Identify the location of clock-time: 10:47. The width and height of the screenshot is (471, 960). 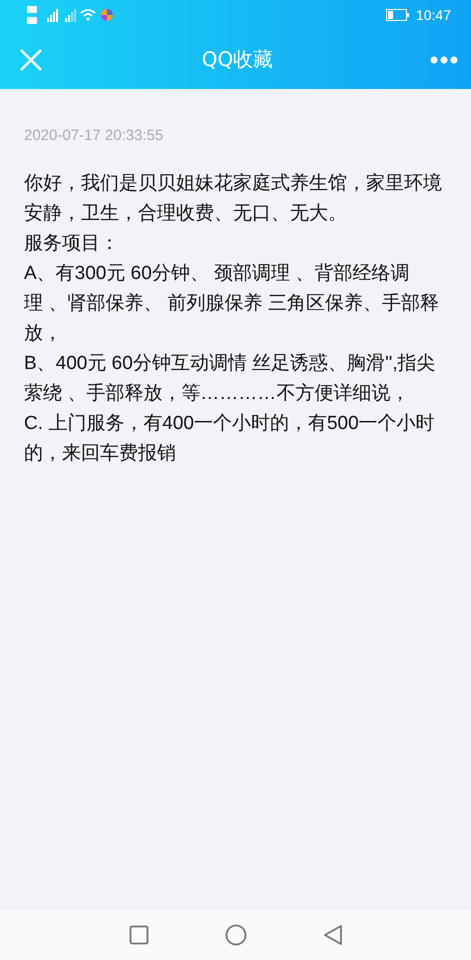
(433, 15).